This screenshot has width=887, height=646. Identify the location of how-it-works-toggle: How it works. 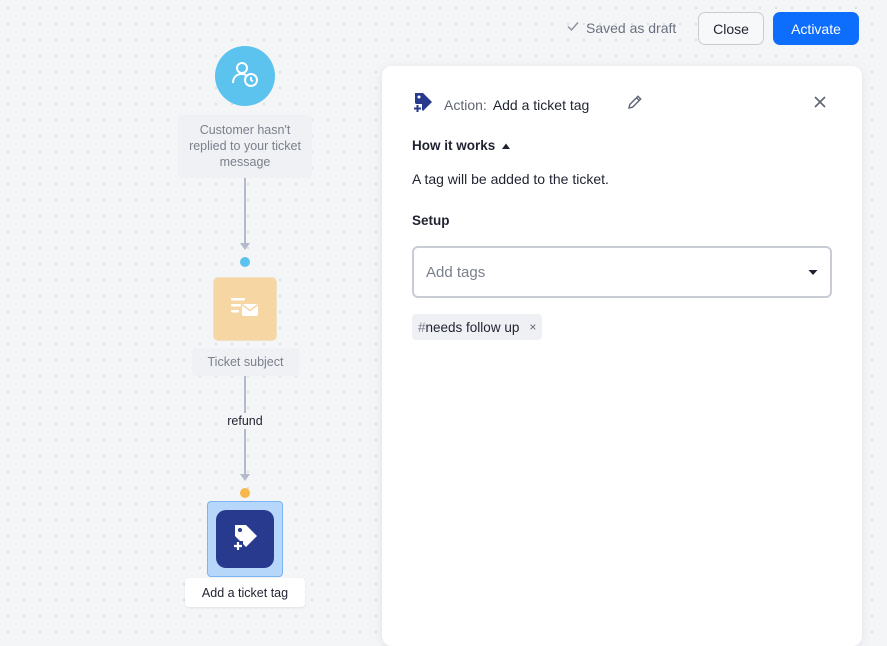
(461, 145).